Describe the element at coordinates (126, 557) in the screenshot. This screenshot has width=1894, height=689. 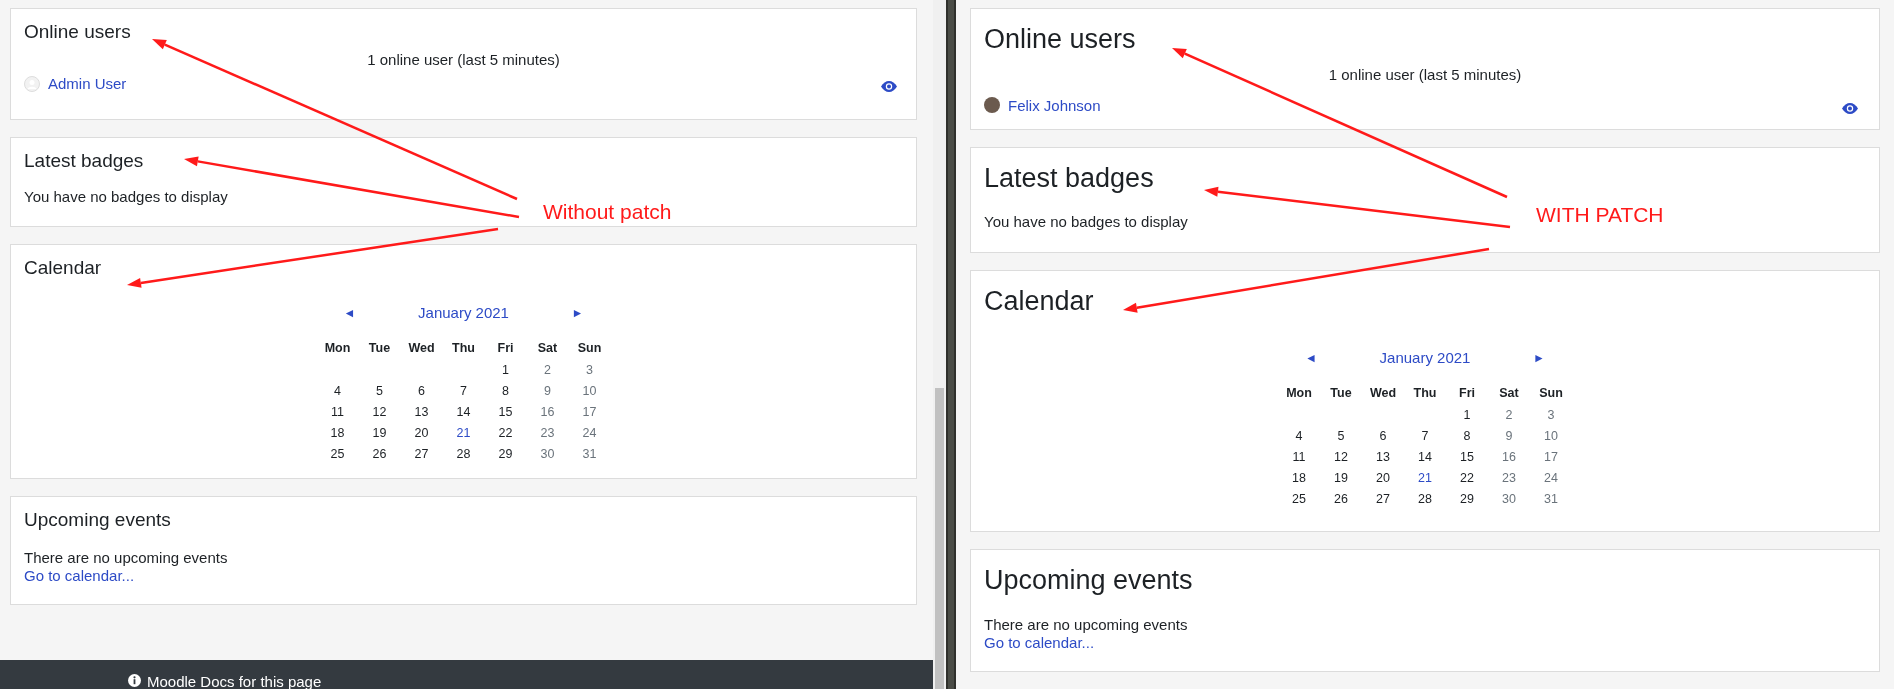
I see `events-message: There are no upcoming events` at that location.